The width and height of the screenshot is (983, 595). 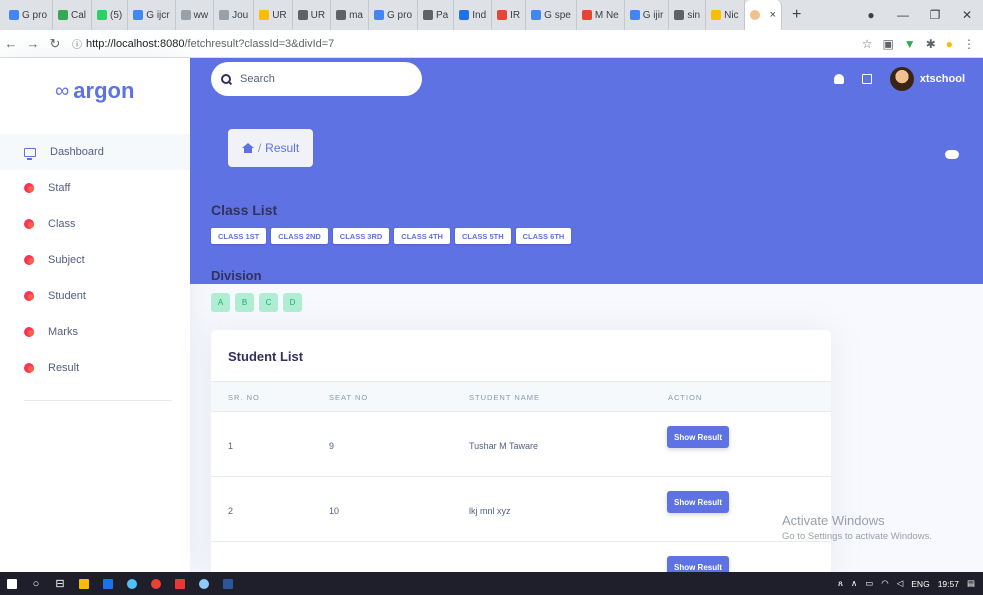 What do you see at coordinates (854, 583) in the screenshot?
I see `chevron-up-icon: ∧` at bounding box center [854, 583].